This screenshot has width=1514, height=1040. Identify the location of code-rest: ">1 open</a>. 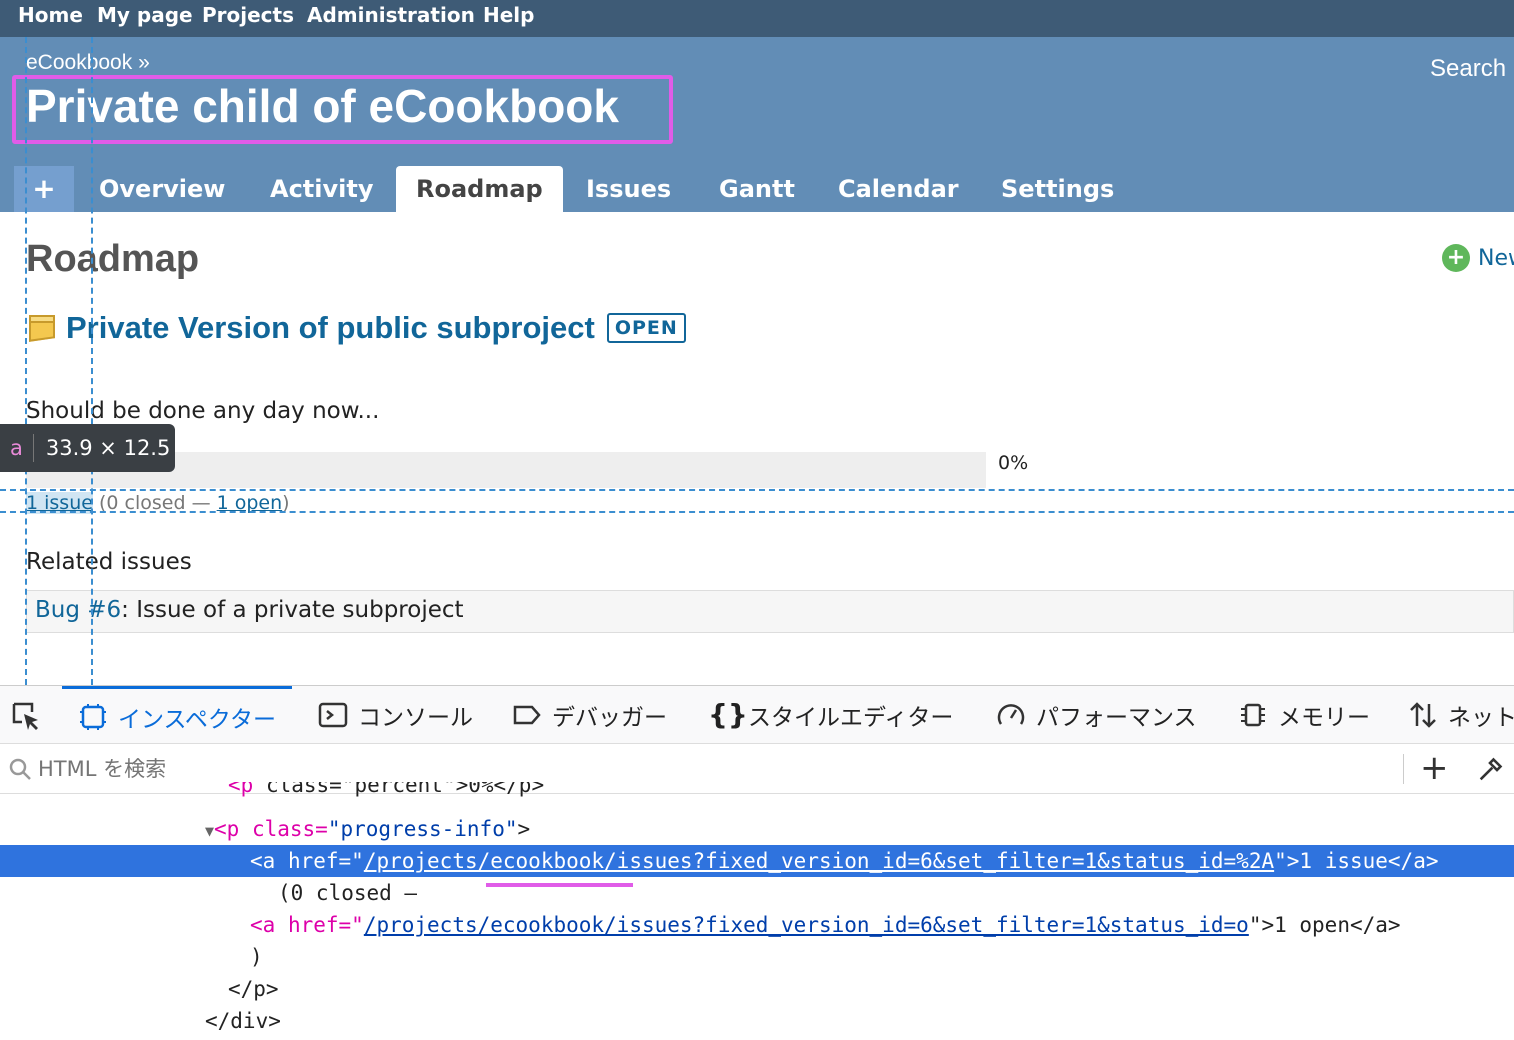
(1324, 925).